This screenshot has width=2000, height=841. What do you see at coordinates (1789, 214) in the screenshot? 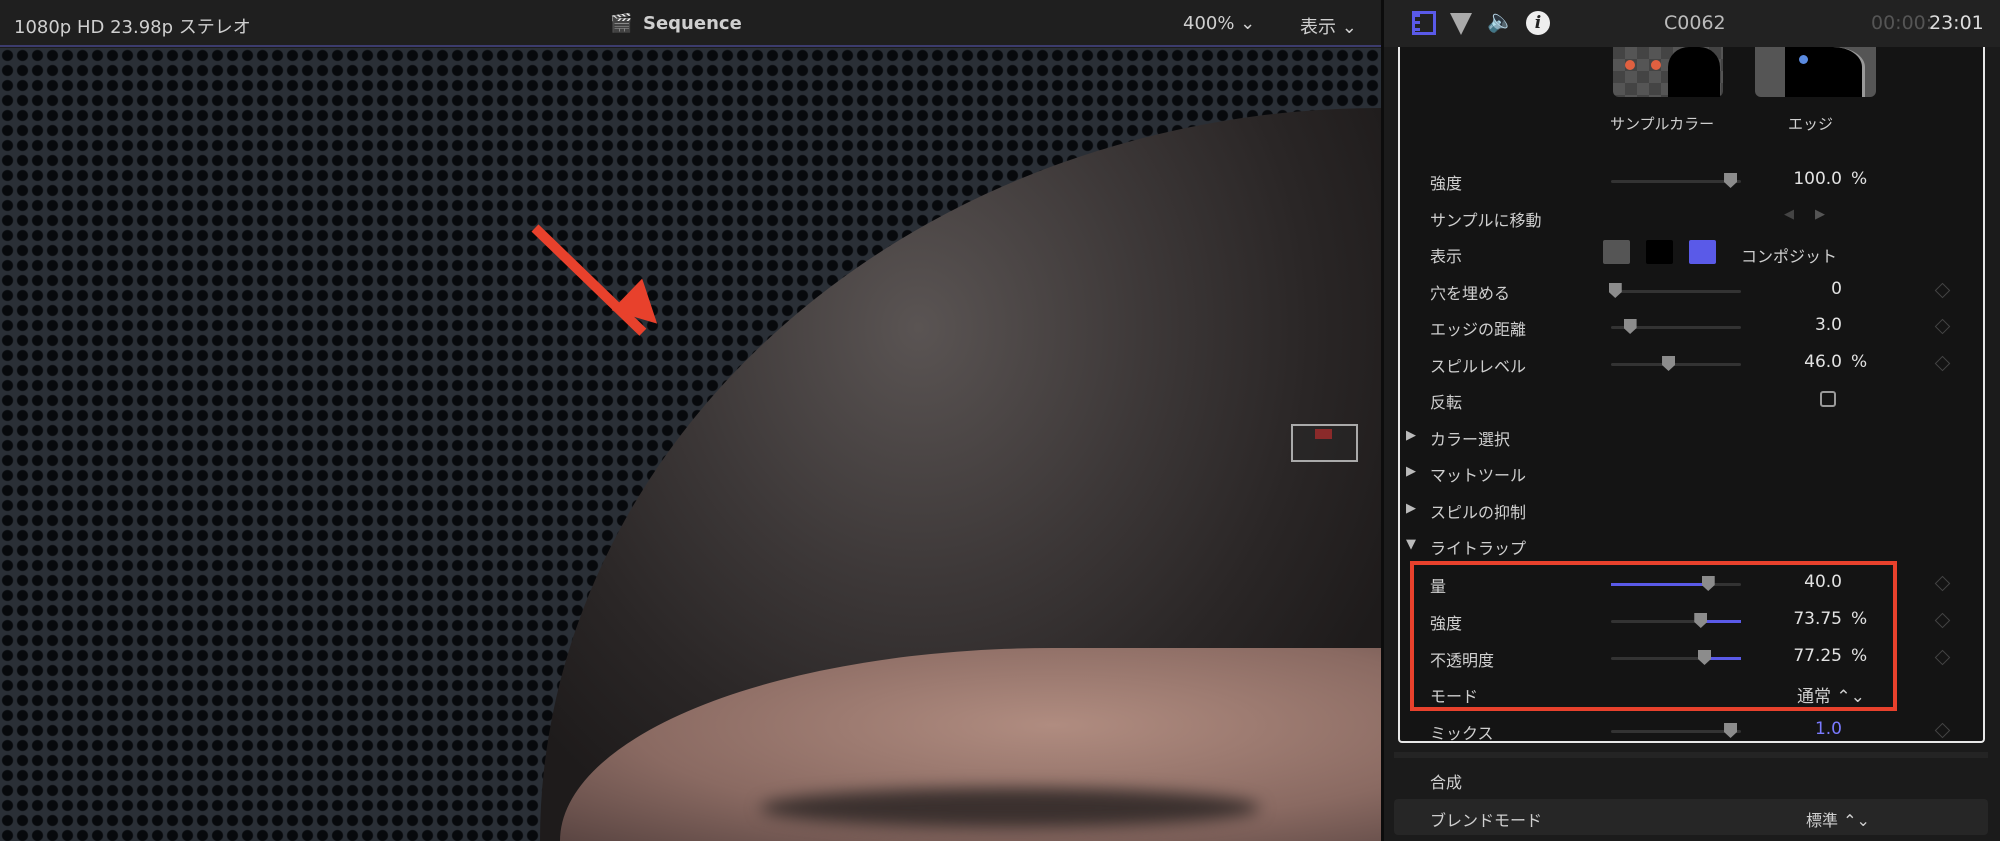
I see `previous-sample-icon: ◀` at bounding box center [1789, 214].